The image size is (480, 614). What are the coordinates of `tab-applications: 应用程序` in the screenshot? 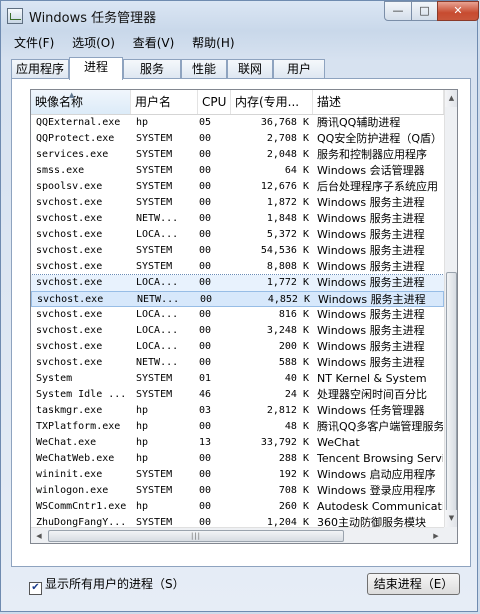 It's located at (40, 69).